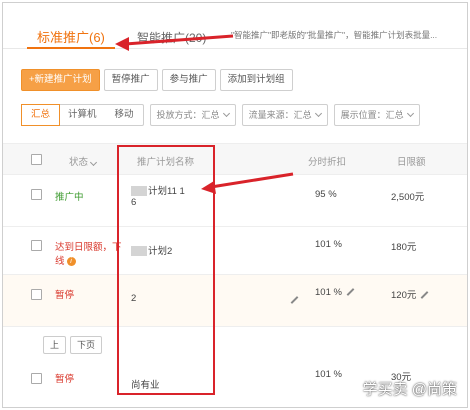 The image size is (470, 410). I want to click on annotation-arrows, so click(204, 114).